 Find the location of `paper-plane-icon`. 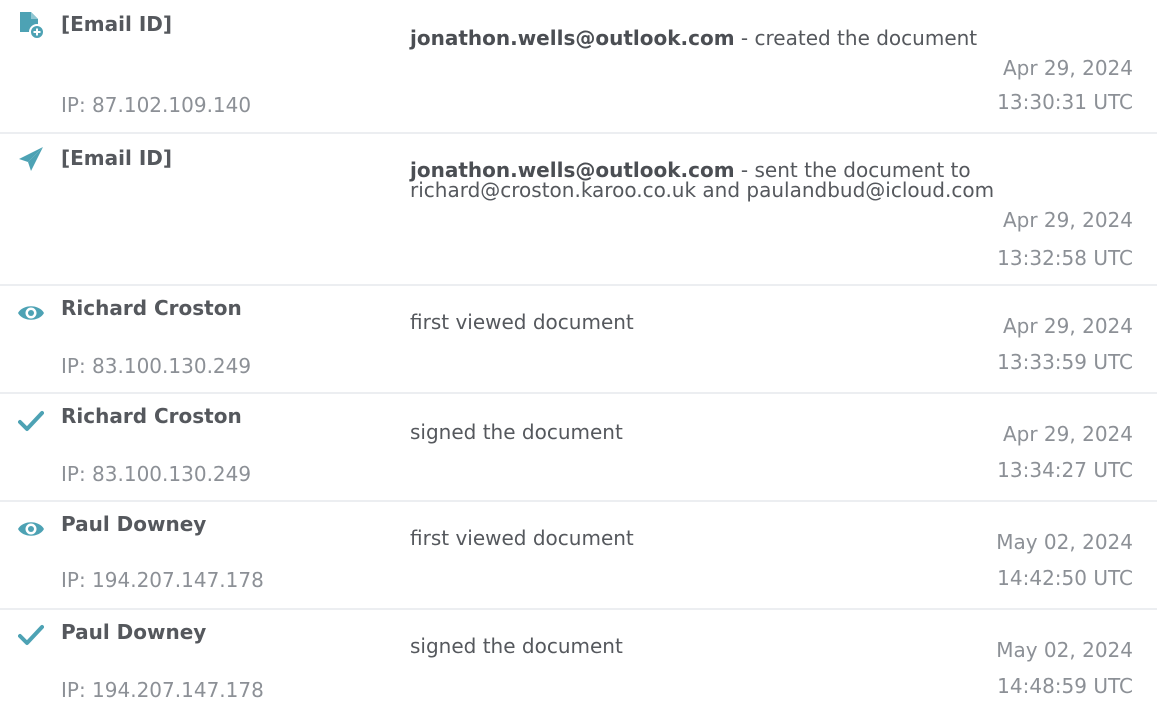

paper-plane-icon is located at coordinates (31, 159).